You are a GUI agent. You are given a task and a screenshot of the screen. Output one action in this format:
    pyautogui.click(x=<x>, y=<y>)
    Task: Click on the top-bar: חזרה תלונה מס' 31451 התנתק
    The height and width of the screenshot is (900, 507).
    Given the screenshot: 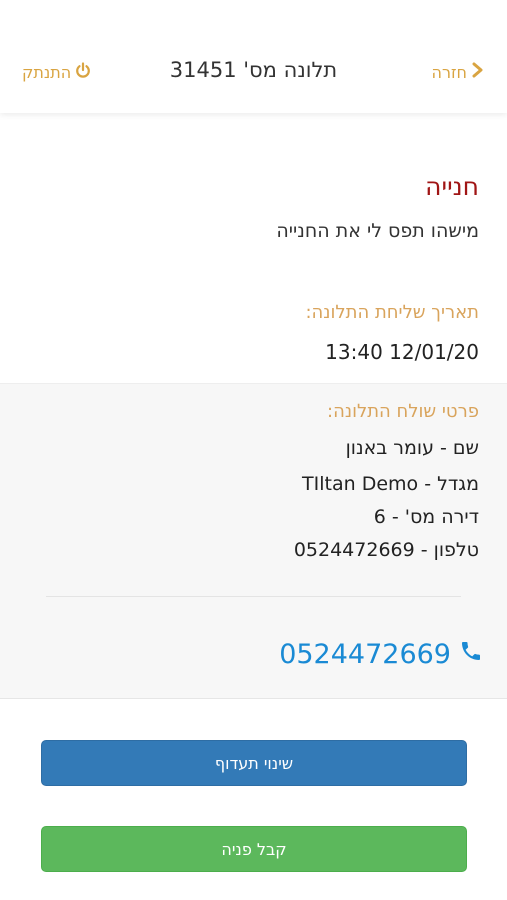 What is the action you would take?
    pyautogui.click(x=253, y=56)
    